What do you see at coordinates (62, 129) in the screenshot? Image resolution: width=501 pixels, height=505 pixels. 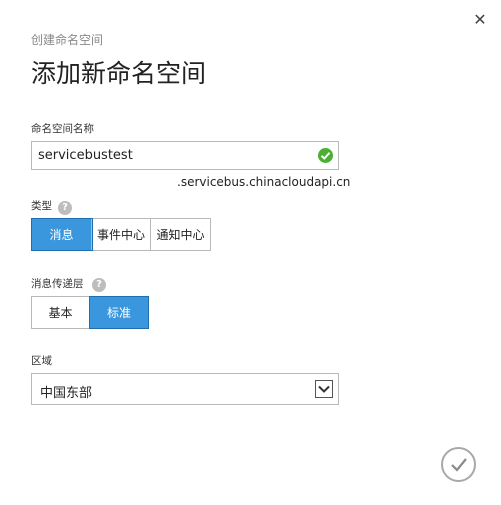 I see `namespace-name-label: 命名空间名称` at bounding box center [62, 129].